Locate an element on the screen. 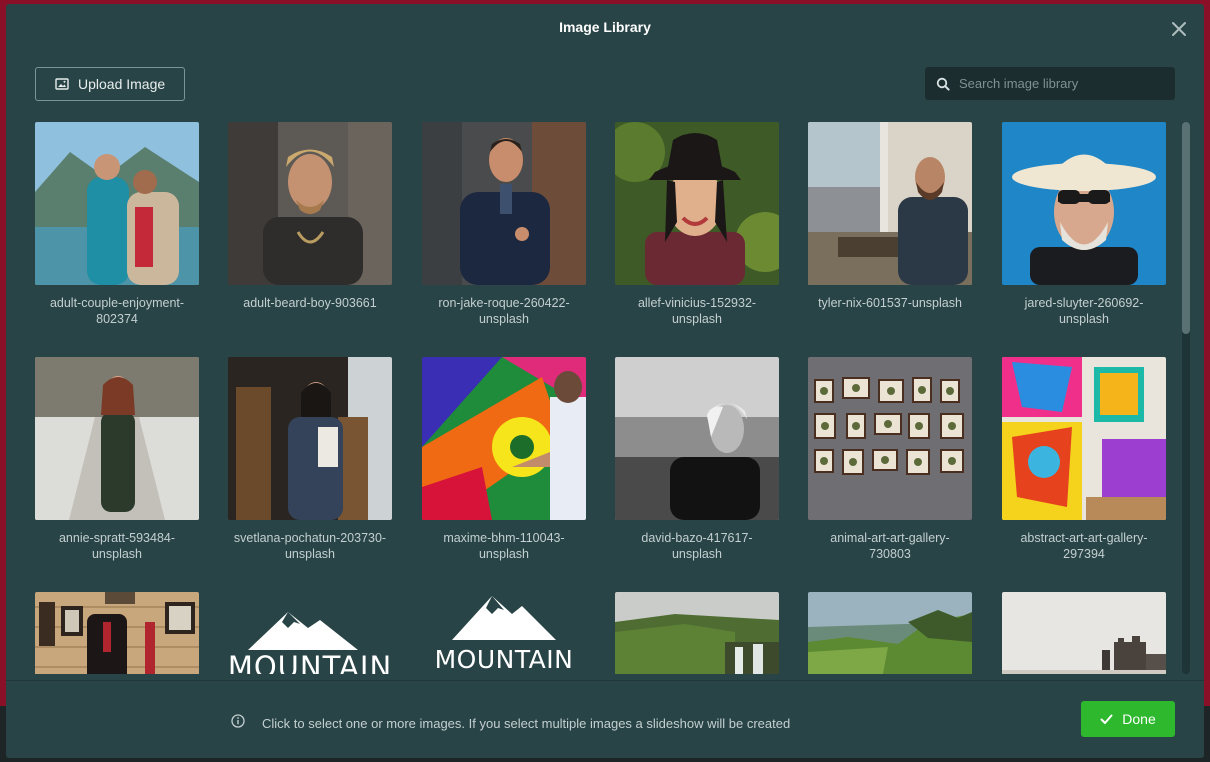 The image size is (1210, 762). image-tile-ron-jake-roque: ron-jake-roque-260422-unsplash is located at coordinates (504, 224).